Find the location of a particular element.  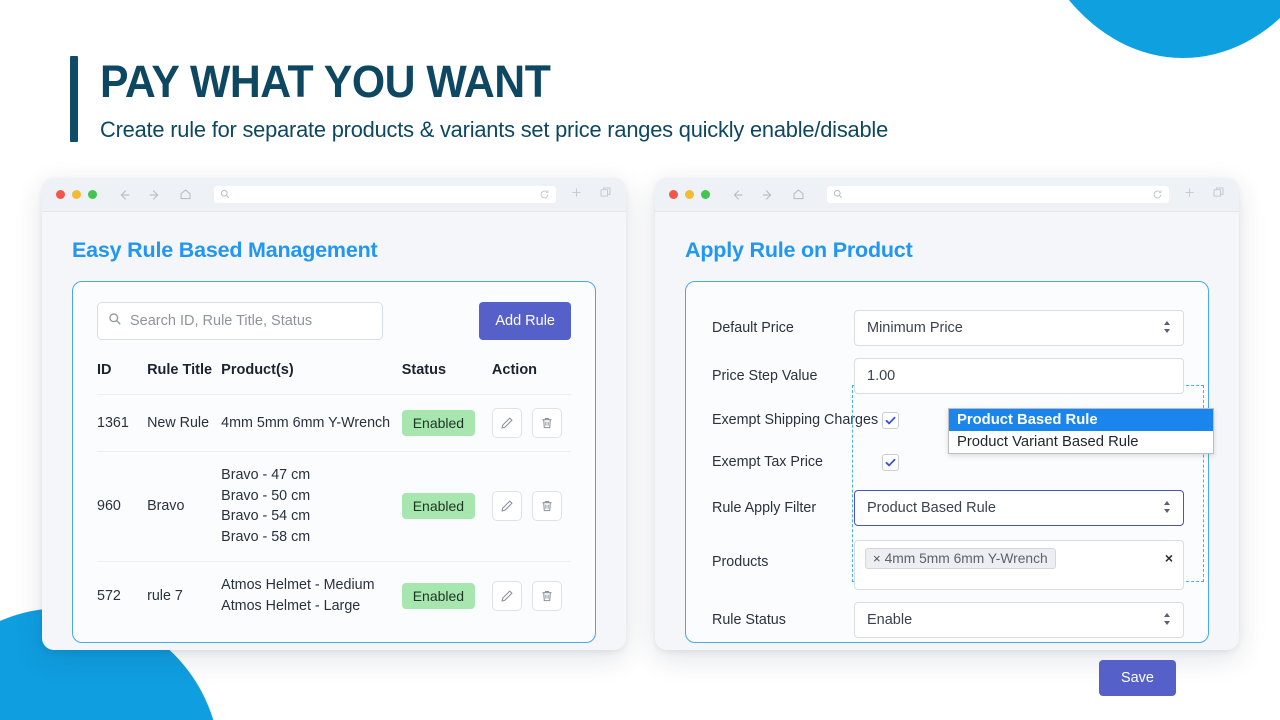

product-tag: × 4mm 5mm 6mm Y-Wrench is located at coordinates (960, 558).